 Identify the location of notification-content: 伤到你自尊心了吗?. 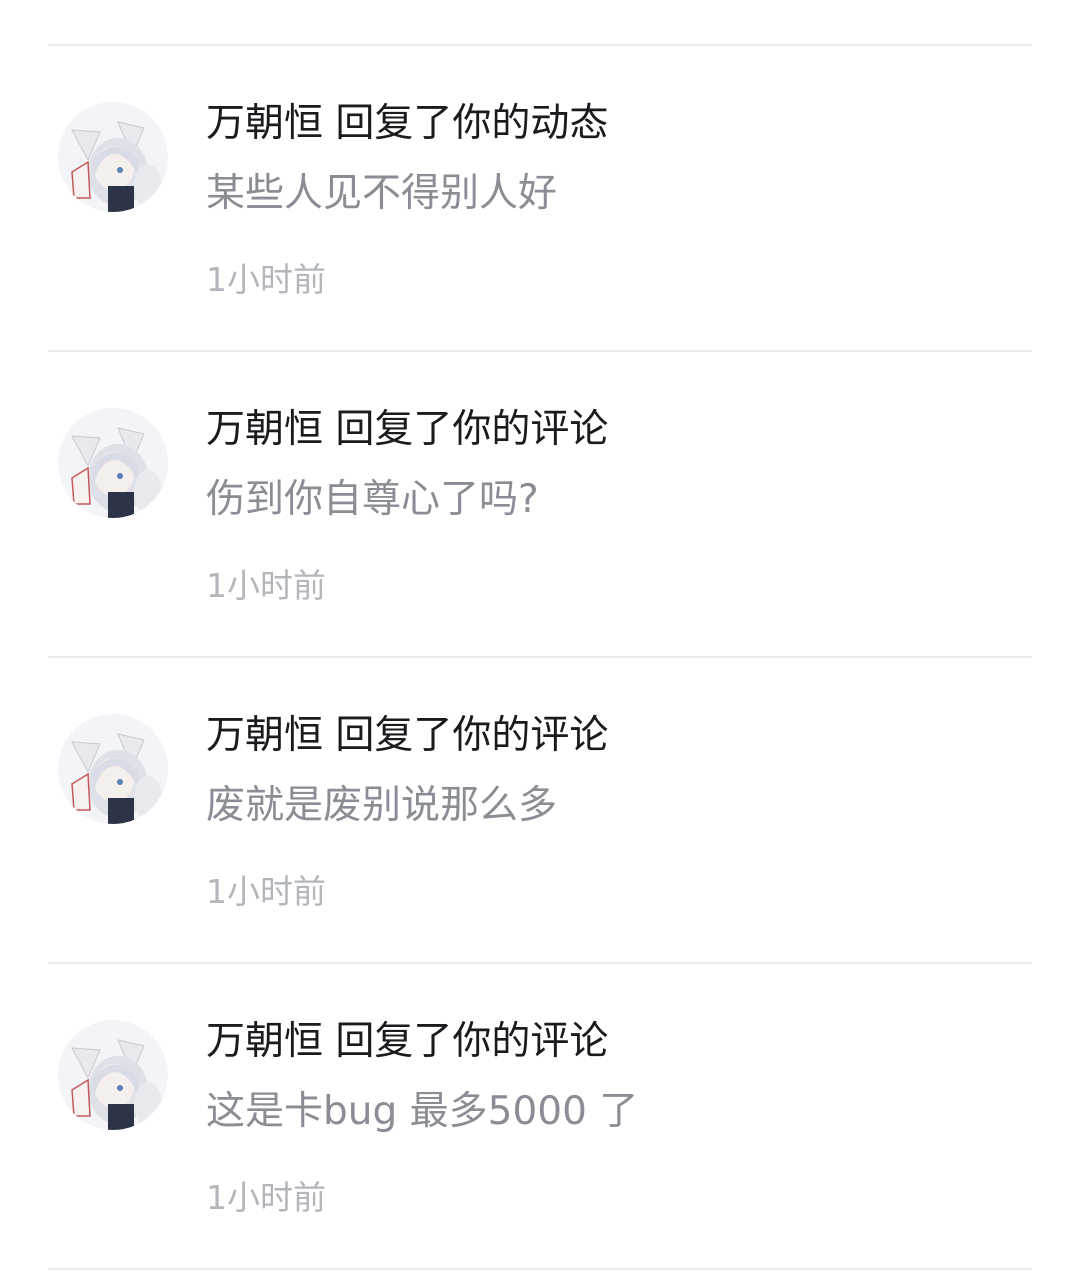
(372, 499).